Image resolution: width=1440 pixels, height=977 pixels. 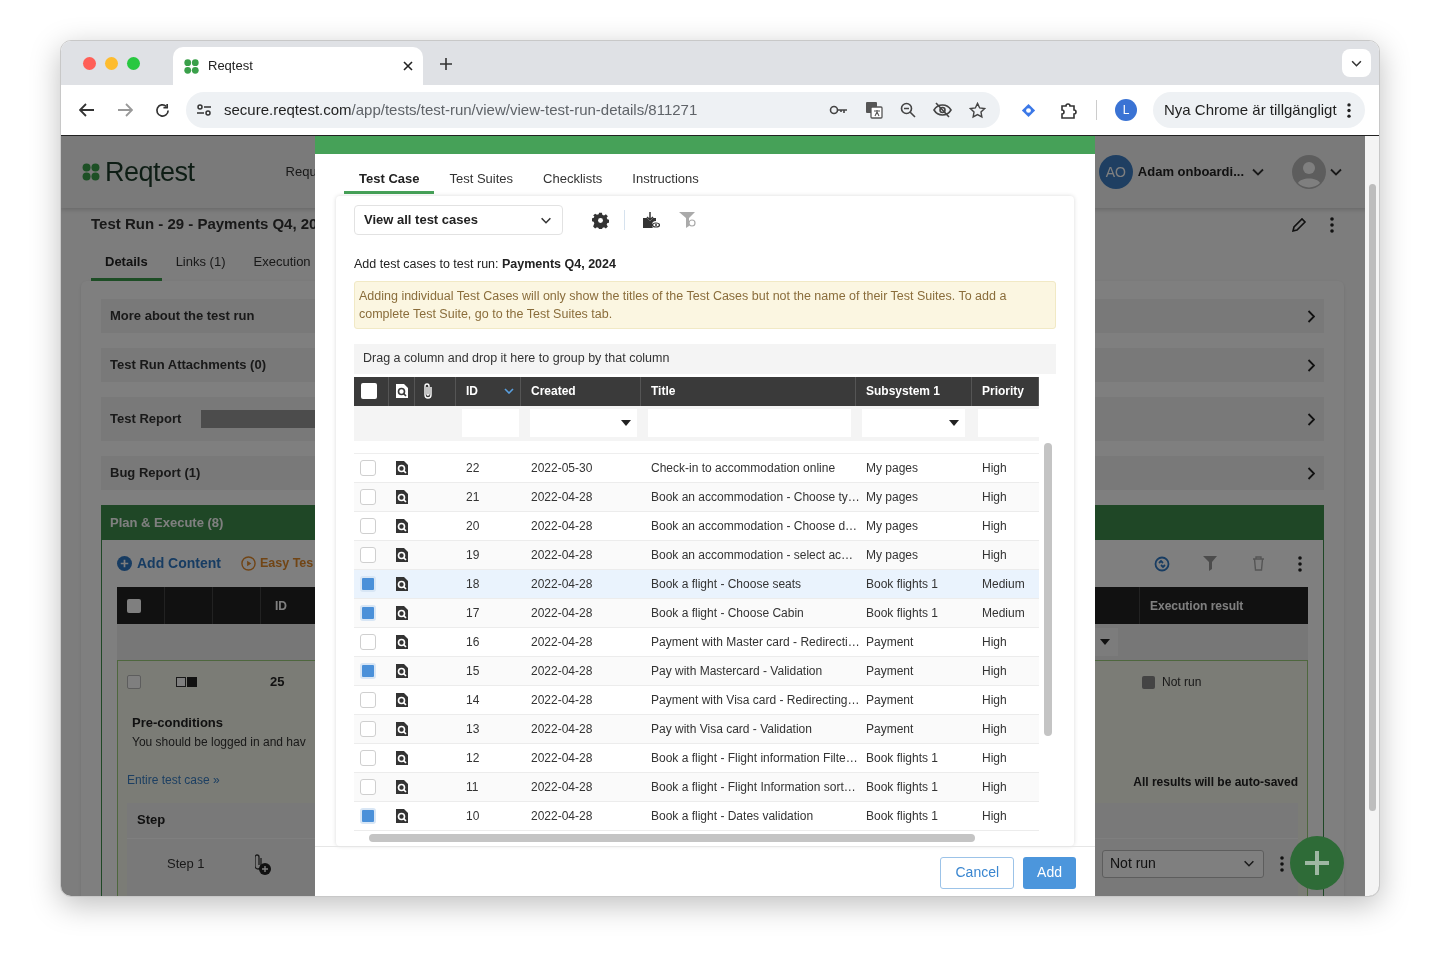 I want to click on view-select: View all test cases, so click(x=458, y=220).